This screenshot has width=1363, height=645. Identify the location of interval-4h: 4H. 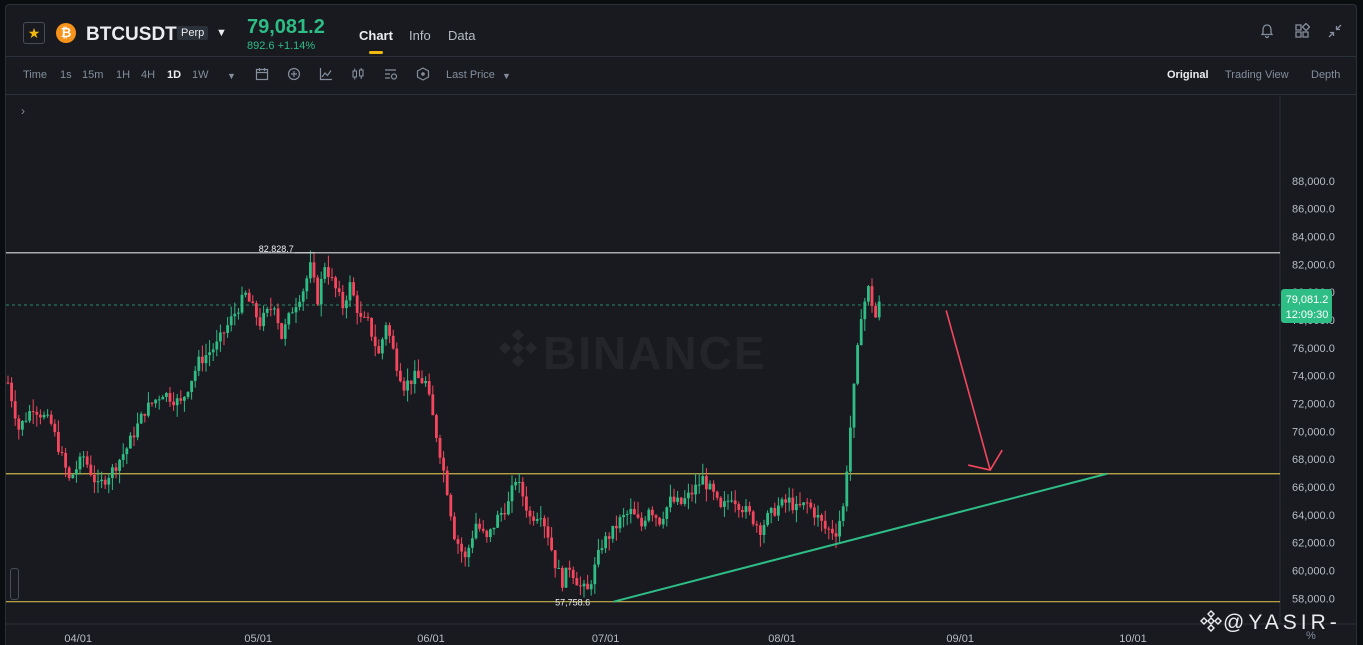
(148, 75).